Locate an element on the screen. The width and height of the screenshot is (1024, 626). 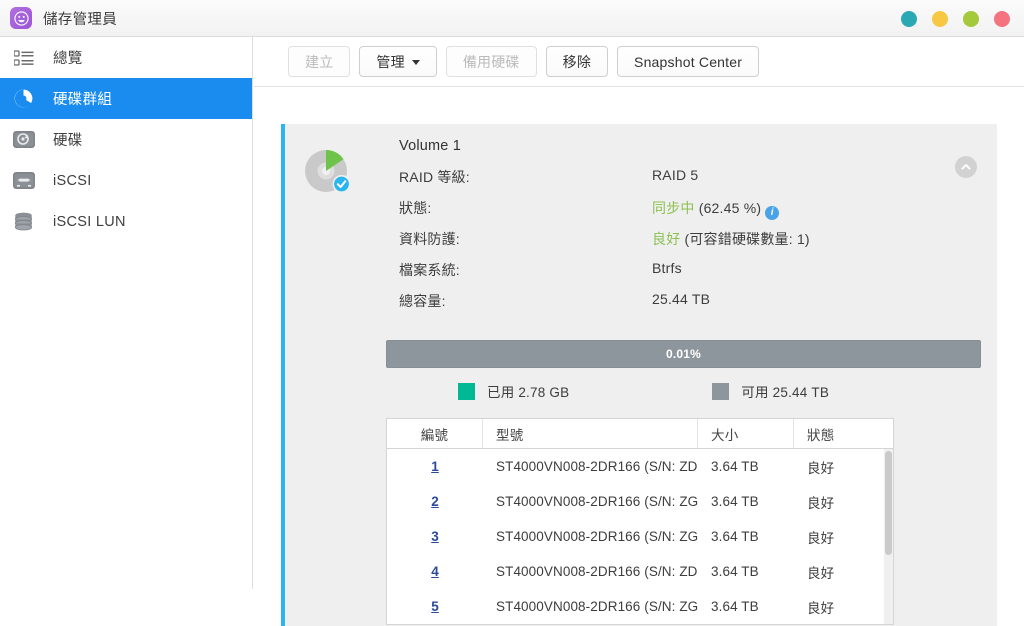
window-controls is located at coordinates (955, 18).